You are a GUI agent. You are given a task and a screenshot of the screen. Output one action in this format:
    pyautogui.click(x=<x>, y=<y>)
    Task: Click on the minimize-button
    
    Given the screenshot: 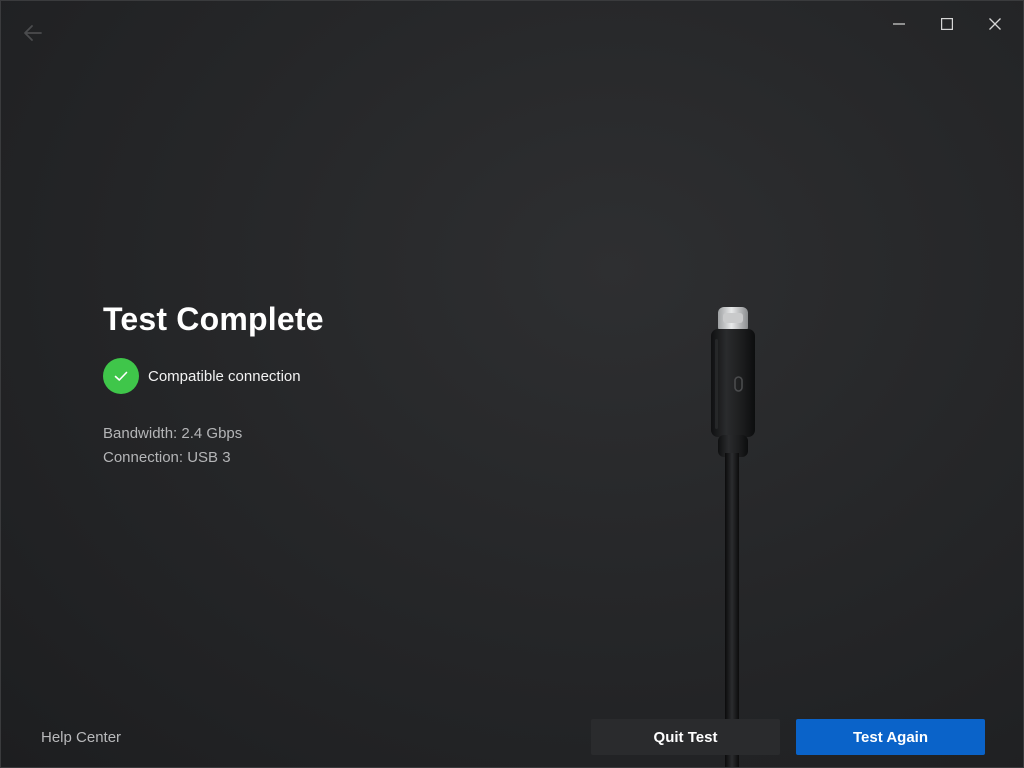 What is the action you would take?
    pyautogui.click(x=899, y=24)
    